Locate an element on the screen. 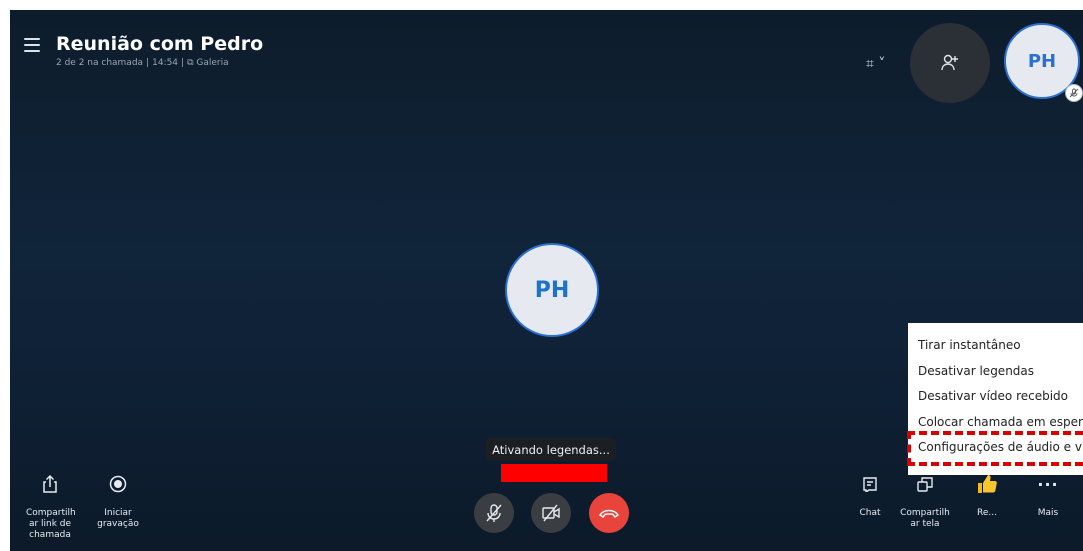 Image resolution: width=1083 pixels, height=551 pixels. add-person-icon is located at coordinates (949, 62).